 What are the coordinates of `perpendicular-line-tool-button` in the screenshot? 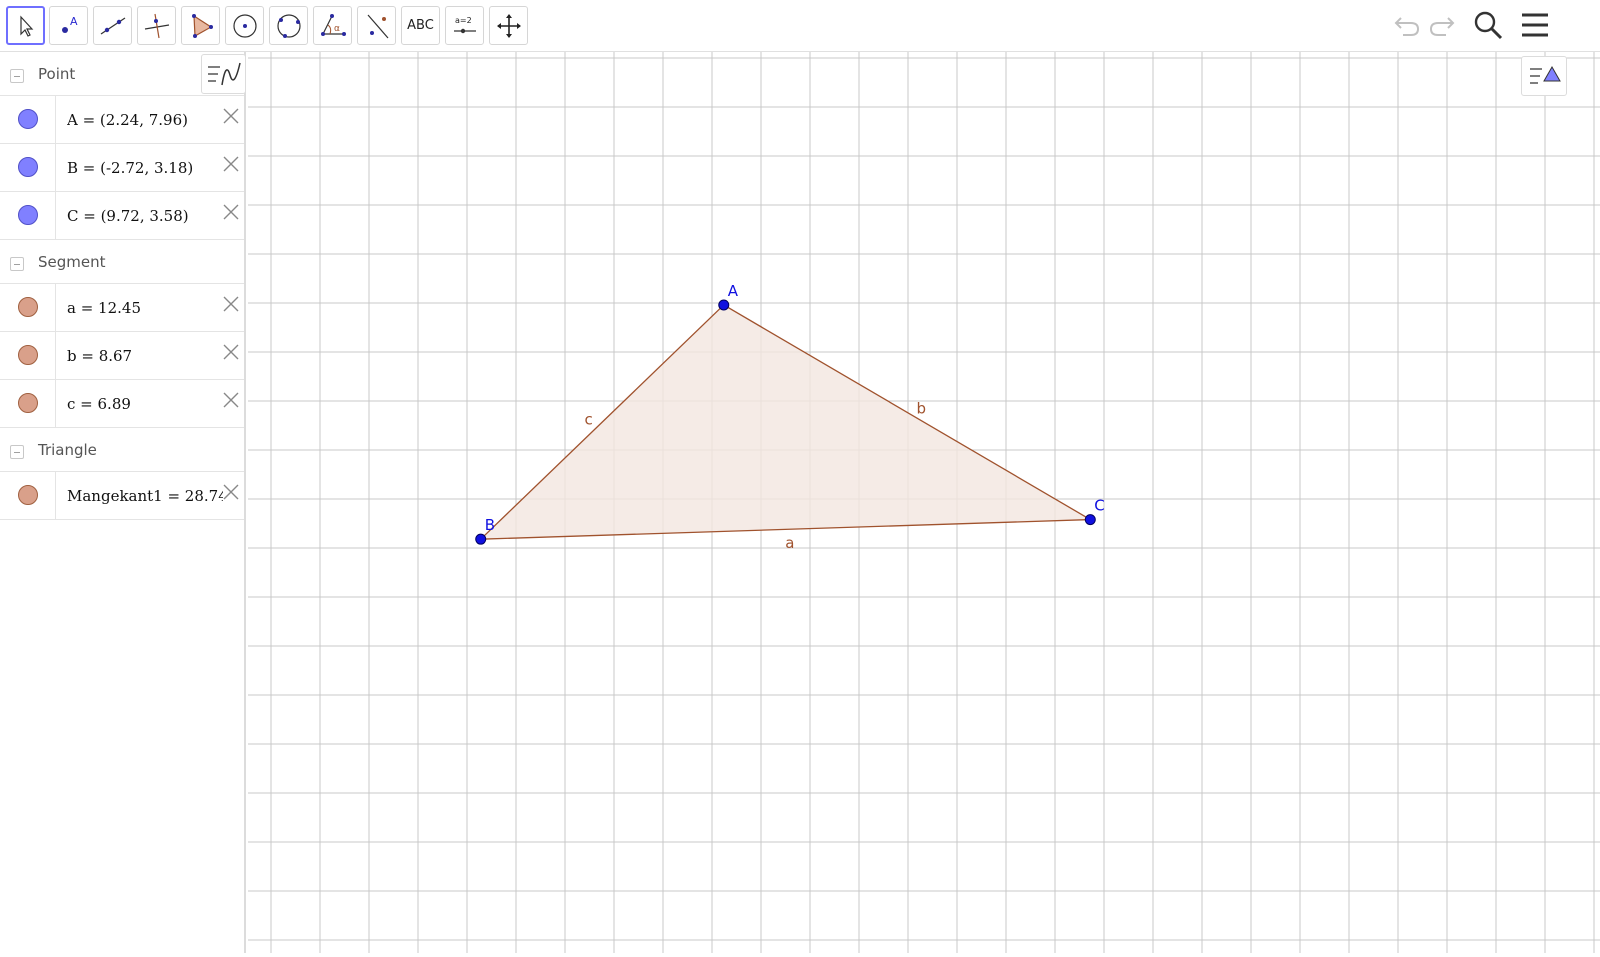 It's located at (156, 25).